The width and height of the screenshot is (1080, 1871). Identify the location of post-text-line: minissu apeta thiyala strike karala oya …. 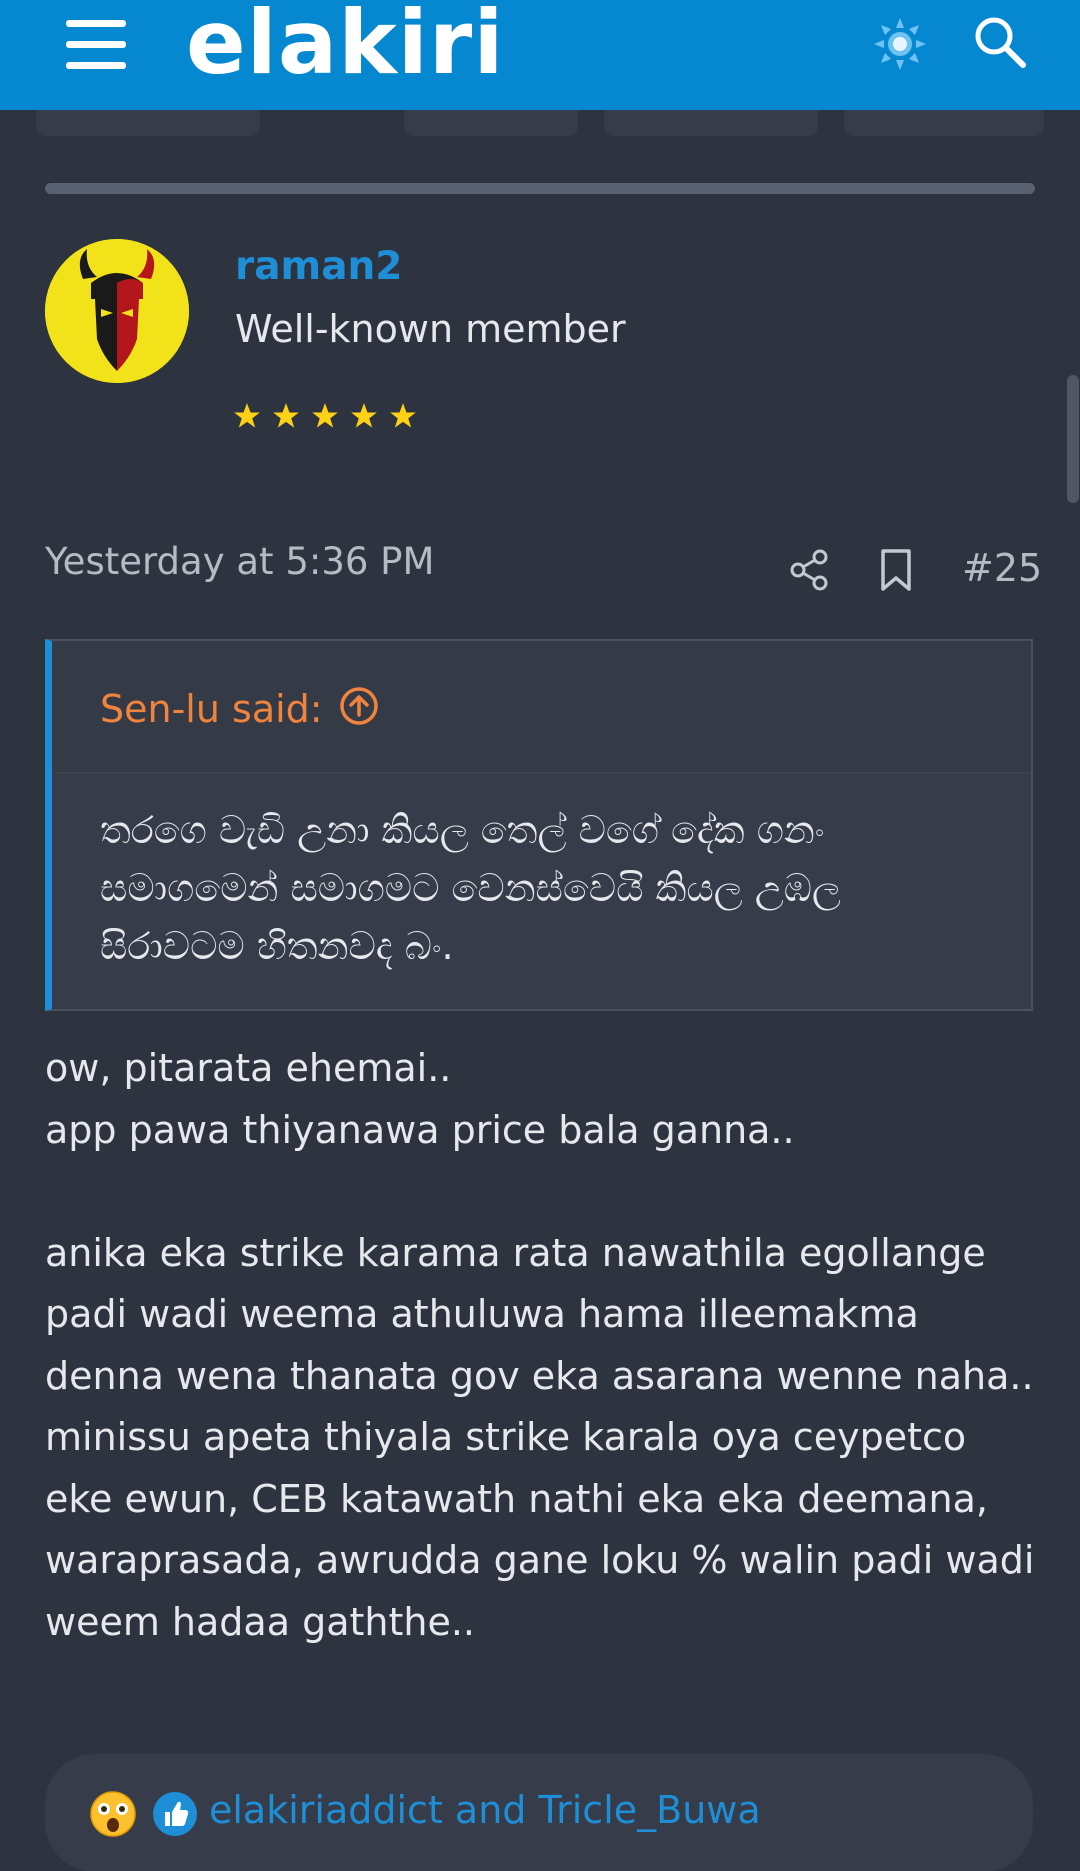
(540, 1529).